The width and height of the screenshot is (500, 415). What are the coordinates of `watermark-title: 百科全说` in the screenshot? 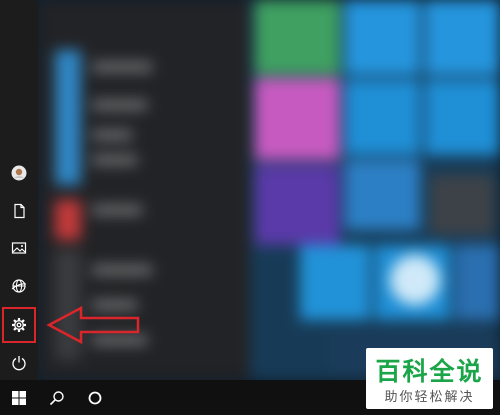 It's located at (429, 371).